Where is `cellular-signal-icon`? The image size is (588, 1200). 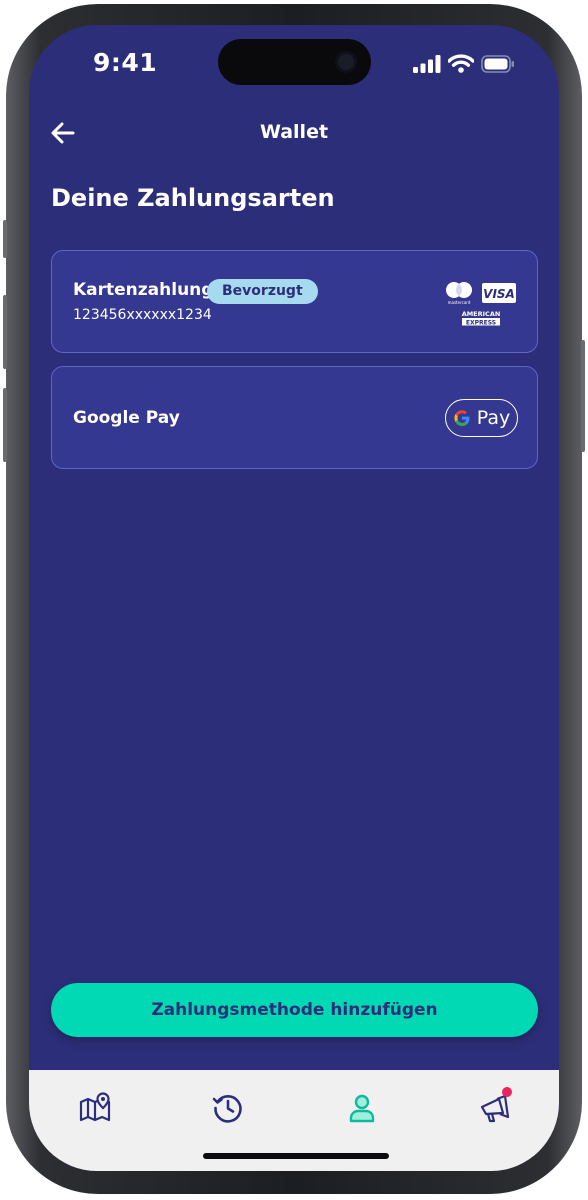 cellular-signal-icon is located at coordinates (427, 63).